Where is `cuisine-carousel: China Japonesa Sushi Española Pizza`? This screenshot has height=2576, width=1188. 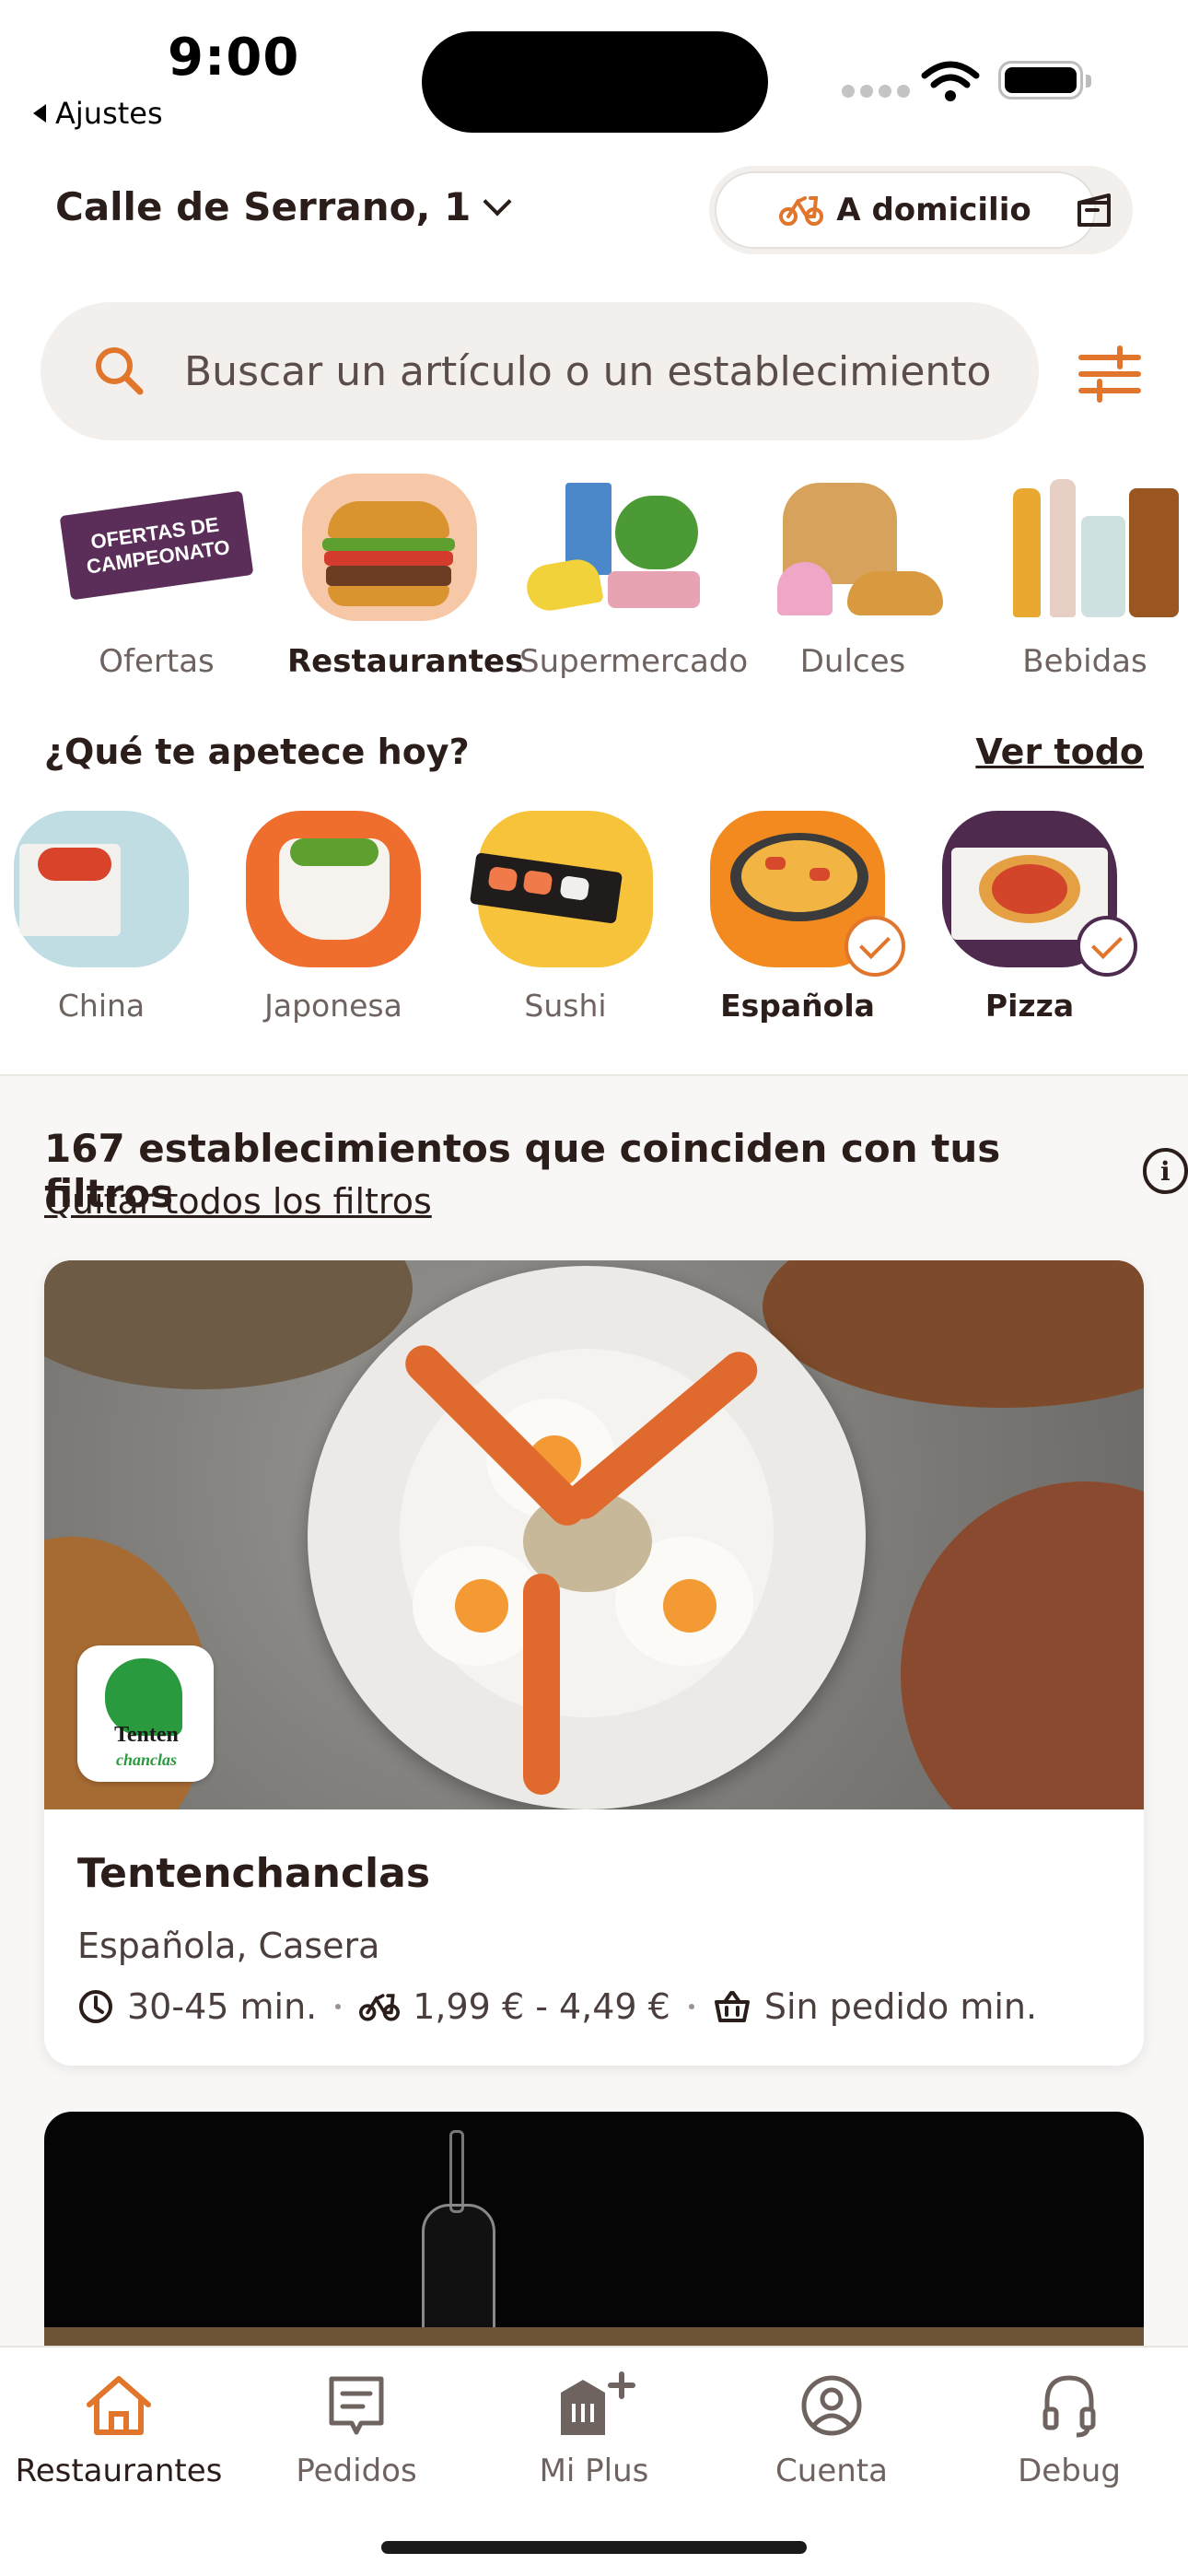
cuisine-carousel: China Japonesa Sushi Española Pizza is located at coordinates (594, 917).